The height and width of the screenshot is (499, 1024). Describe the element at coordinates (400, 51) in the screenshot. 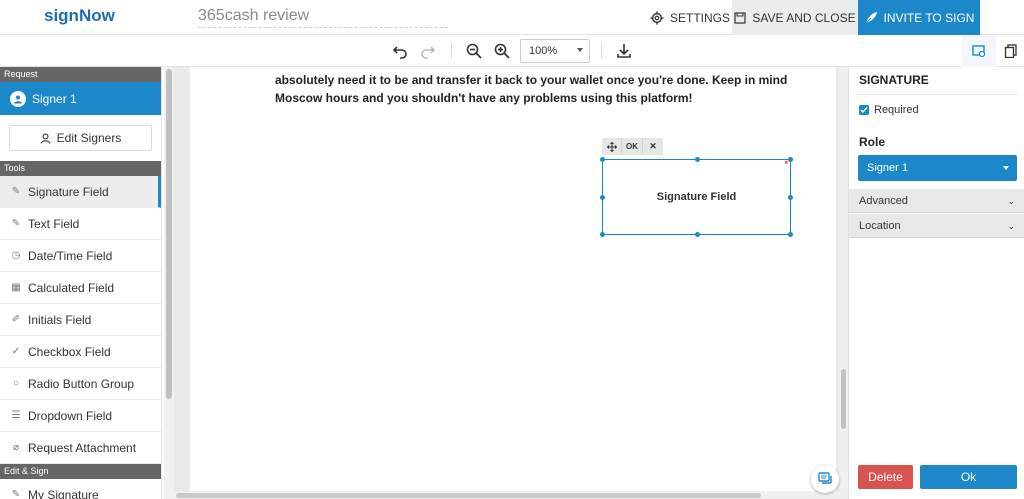

I see `undo-button` at that location.